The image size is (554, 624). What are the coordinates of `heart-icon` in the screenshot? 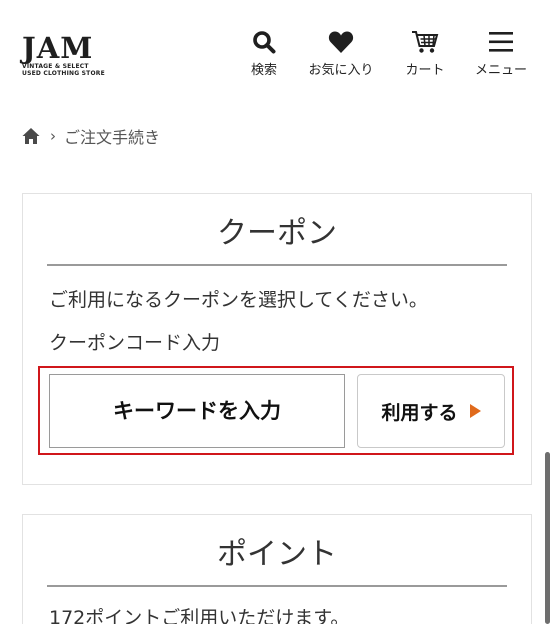 It's located at (341, 42).